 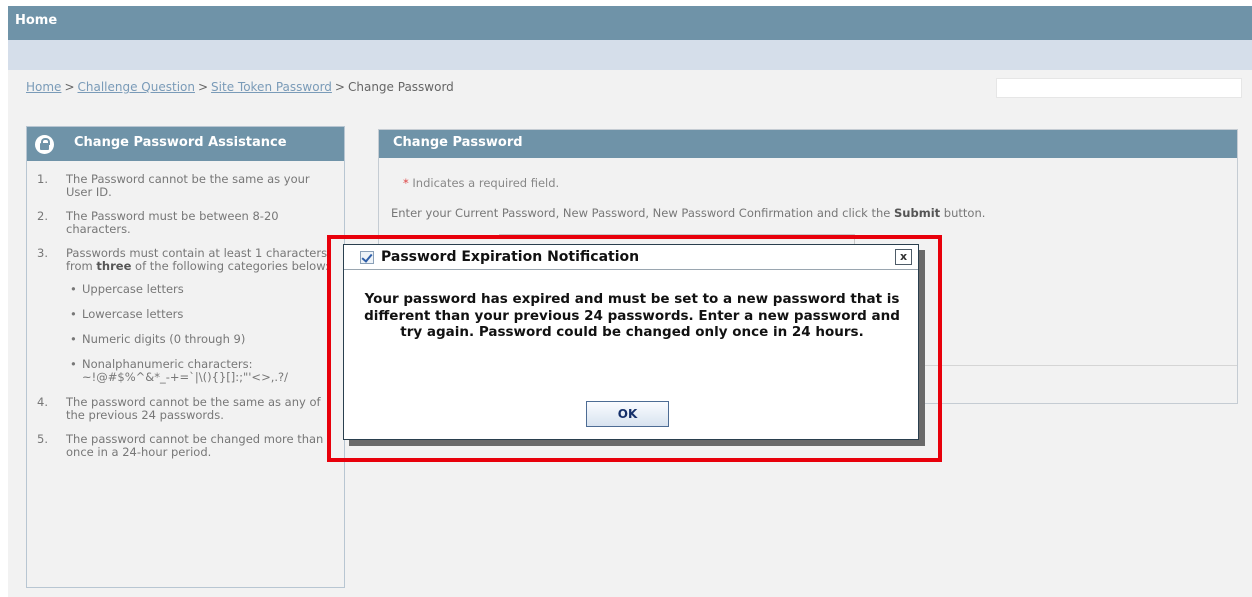 What do you see at coordinates (510, 257) in the screenshot?
I see `dialog-title: Password Expiration Notification` at bounding box center [510, 257].